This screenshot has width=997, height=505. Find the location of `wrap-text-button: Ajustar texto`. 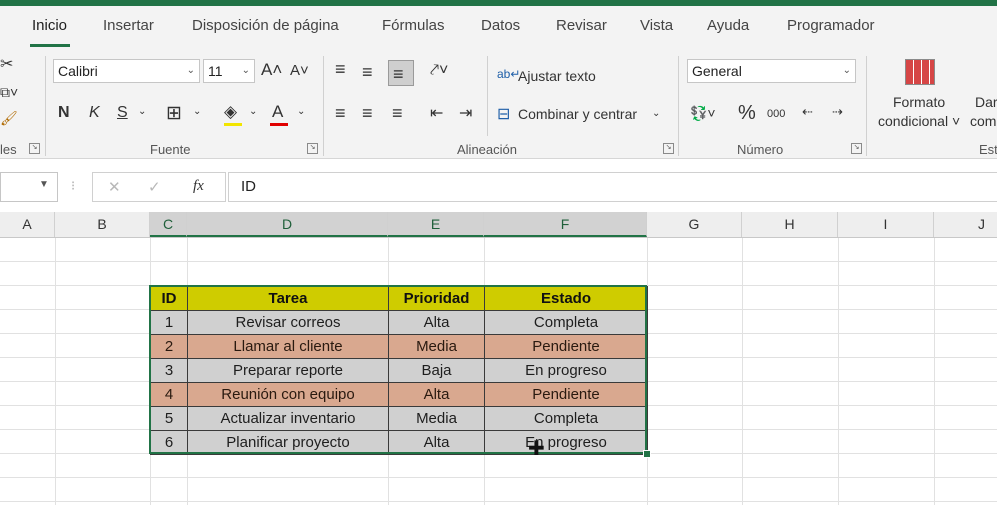

wrap-text-button: Ajustar texto is located at coordinates (557, 76).